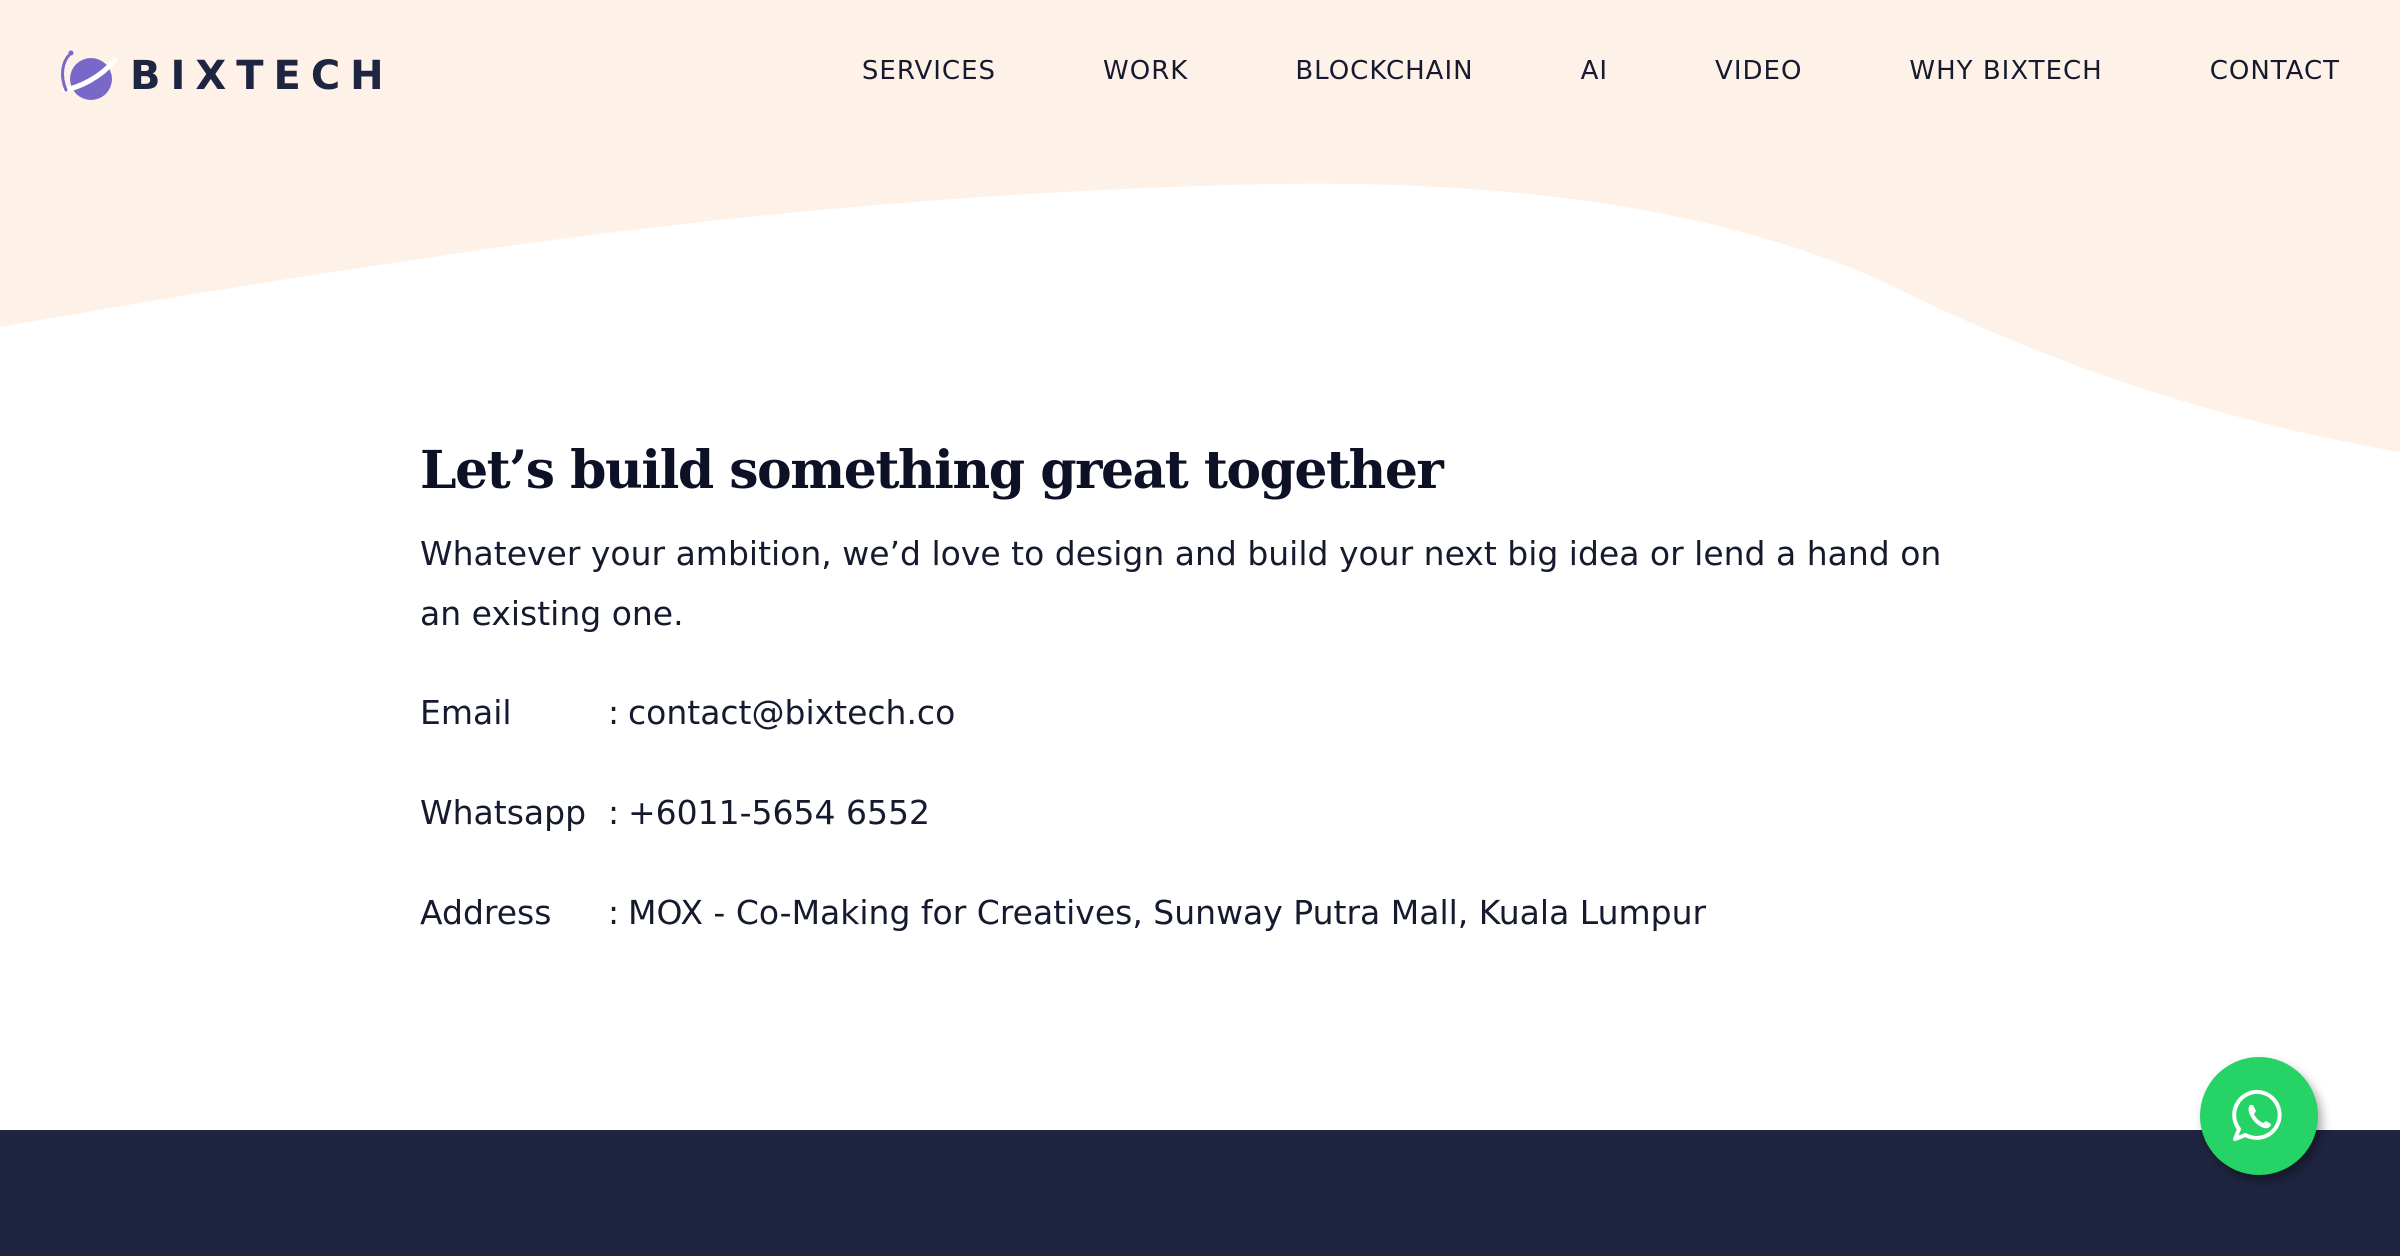 The height and width of the screenshot is (1256, 2400). Describe the element at coordinates (2005, 71) in the screenshot. I see `nav-item-why-bixtech: WHY BIXTECH` at that location.